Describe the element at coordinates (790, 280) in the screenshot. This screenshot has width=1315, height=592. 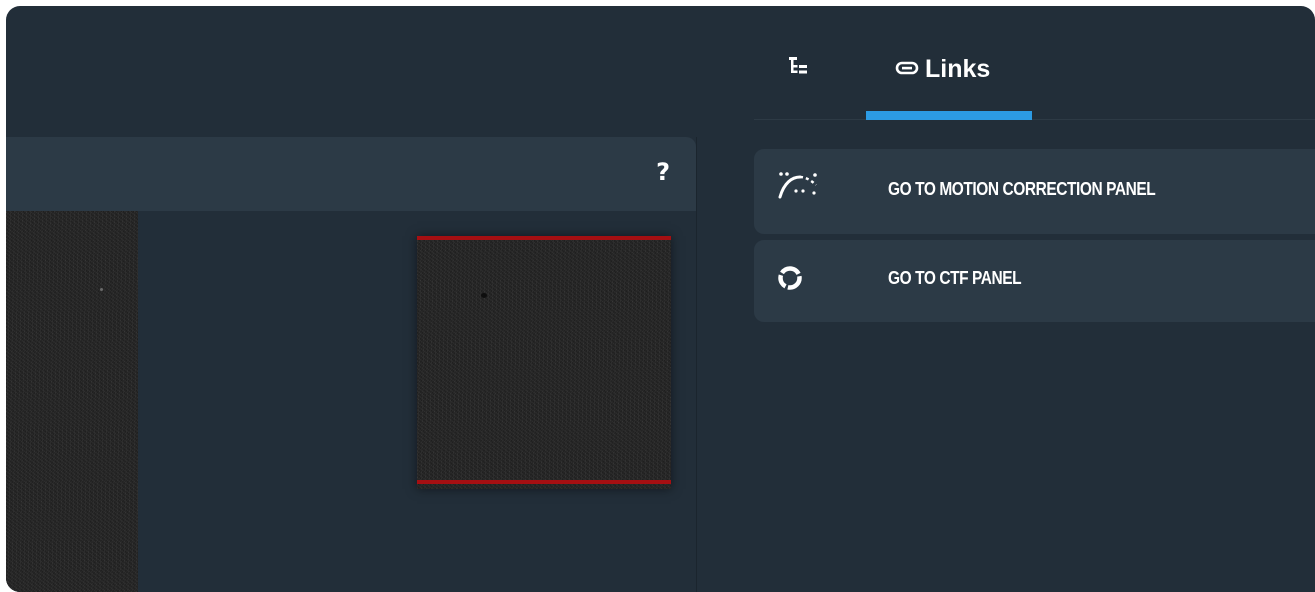
I see `ctf-icon` at that location.